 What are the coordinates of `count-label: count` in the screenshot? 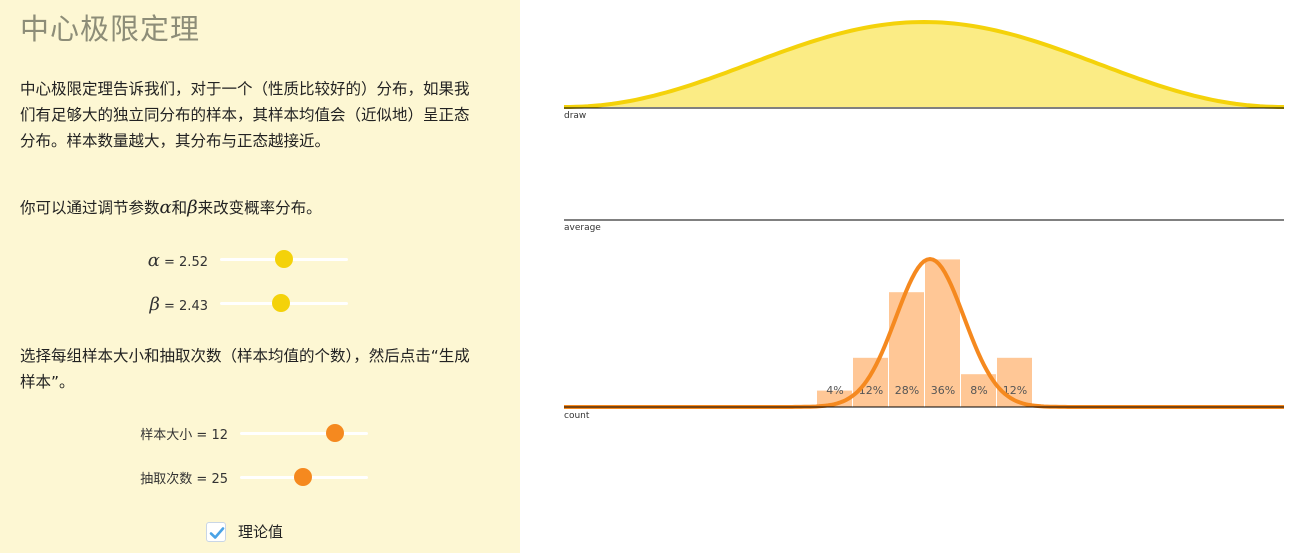 It's located at (577, 416).